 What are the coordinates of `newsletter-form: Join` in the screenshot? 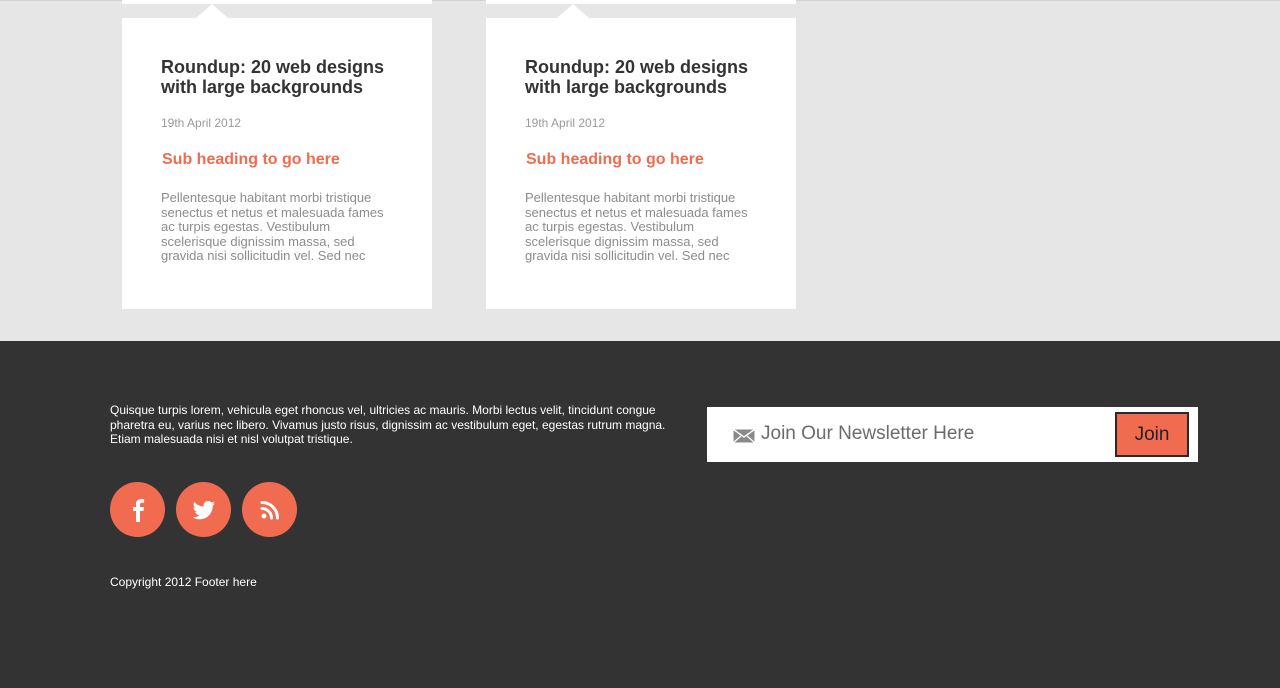 It's located at (952, 434).